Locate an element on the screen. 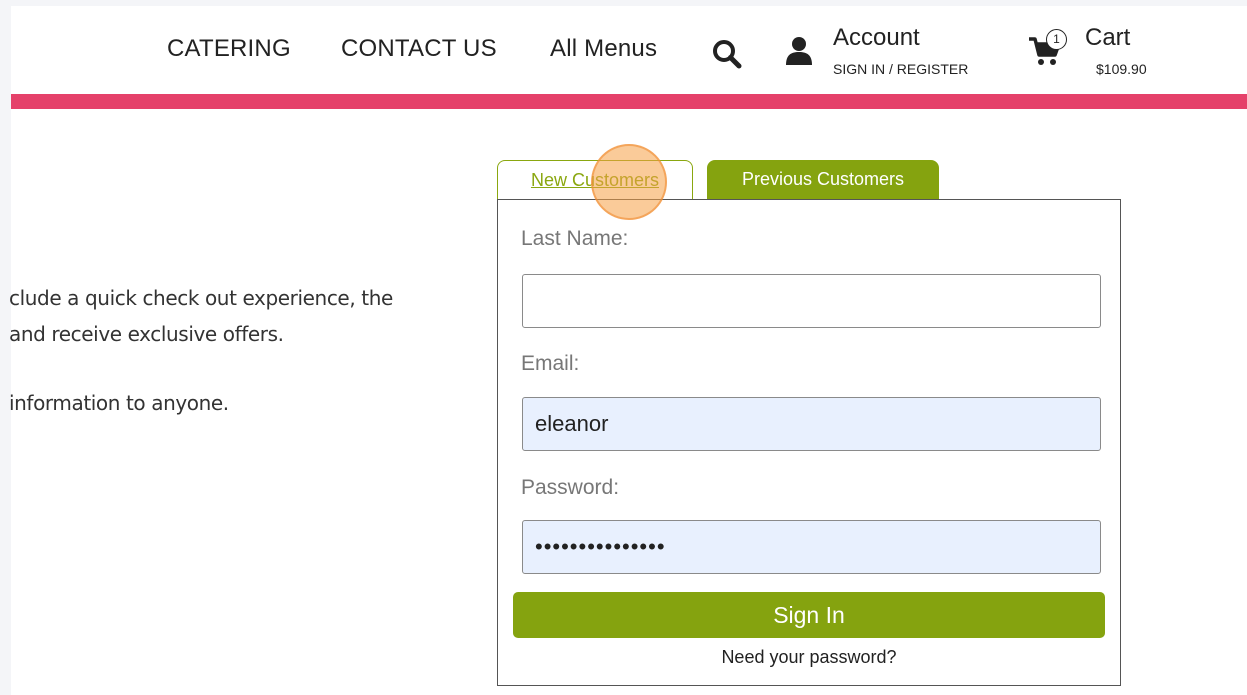 The height and width of the screenshot is (695, 1247). account-title: Account is located at coordinates (876, 38).